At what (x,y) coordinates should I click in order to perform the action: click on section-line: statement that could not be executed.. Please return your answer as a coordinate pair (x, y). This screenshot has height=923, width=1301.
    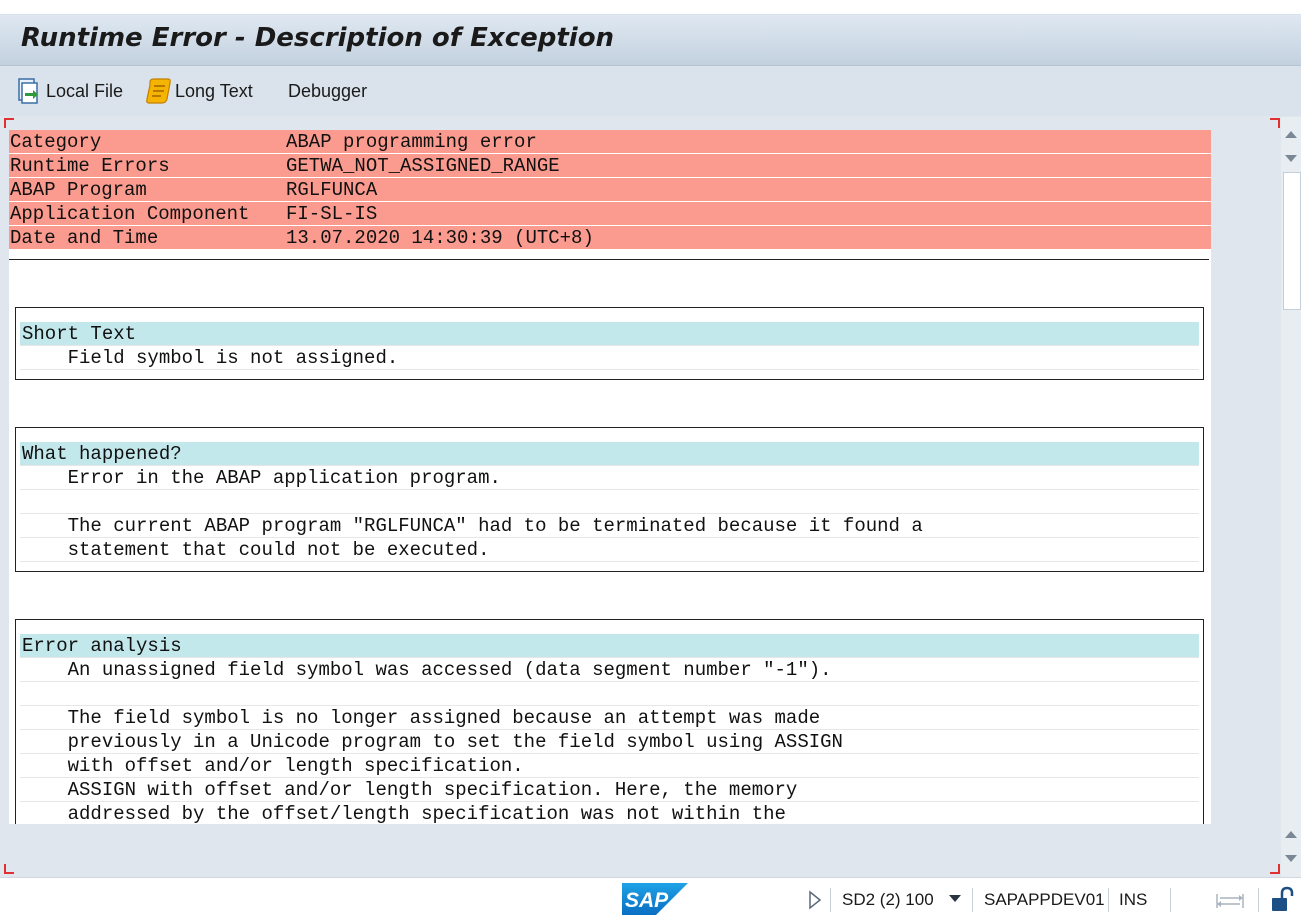
    Looking at the image, I should click on (609, 550).